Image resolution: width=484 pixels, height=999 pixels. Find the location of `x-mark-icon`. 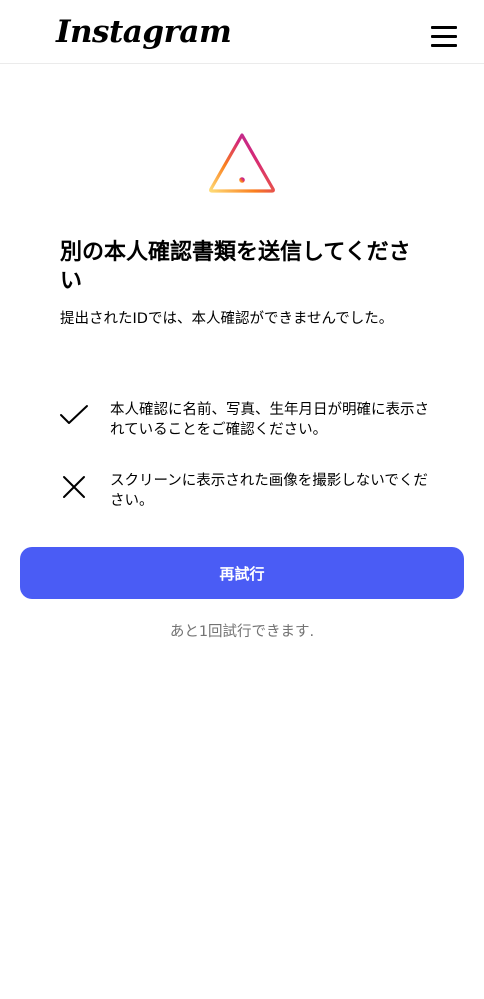

x-mark-icon is located at coordinates (74, 487).